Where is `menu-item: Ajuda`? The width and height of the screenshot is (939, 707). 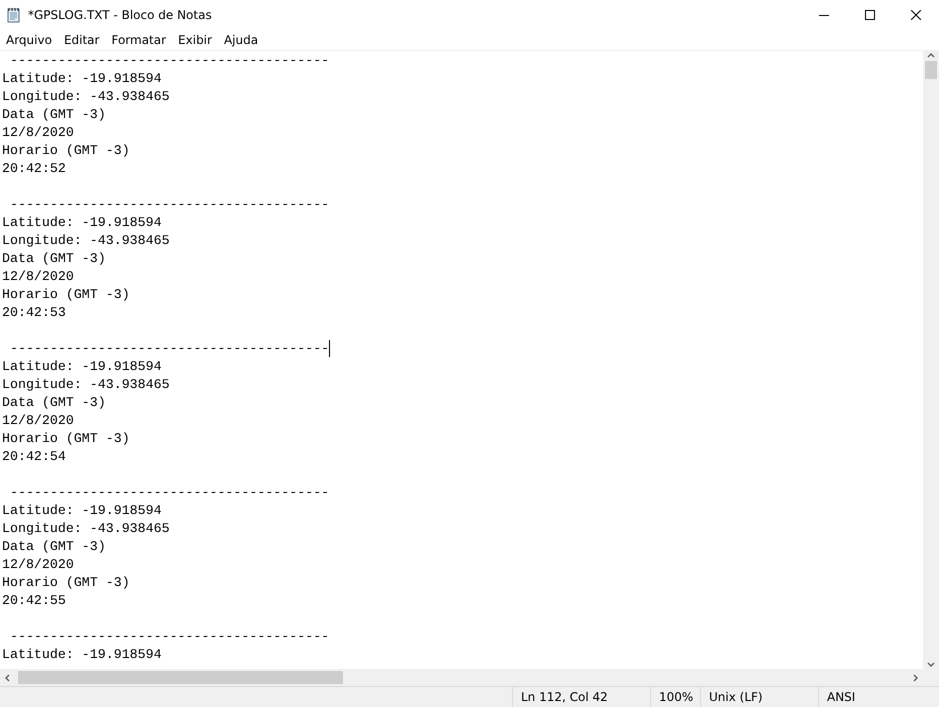 menu-item: Ajuda is located at coordinates (241, 40).